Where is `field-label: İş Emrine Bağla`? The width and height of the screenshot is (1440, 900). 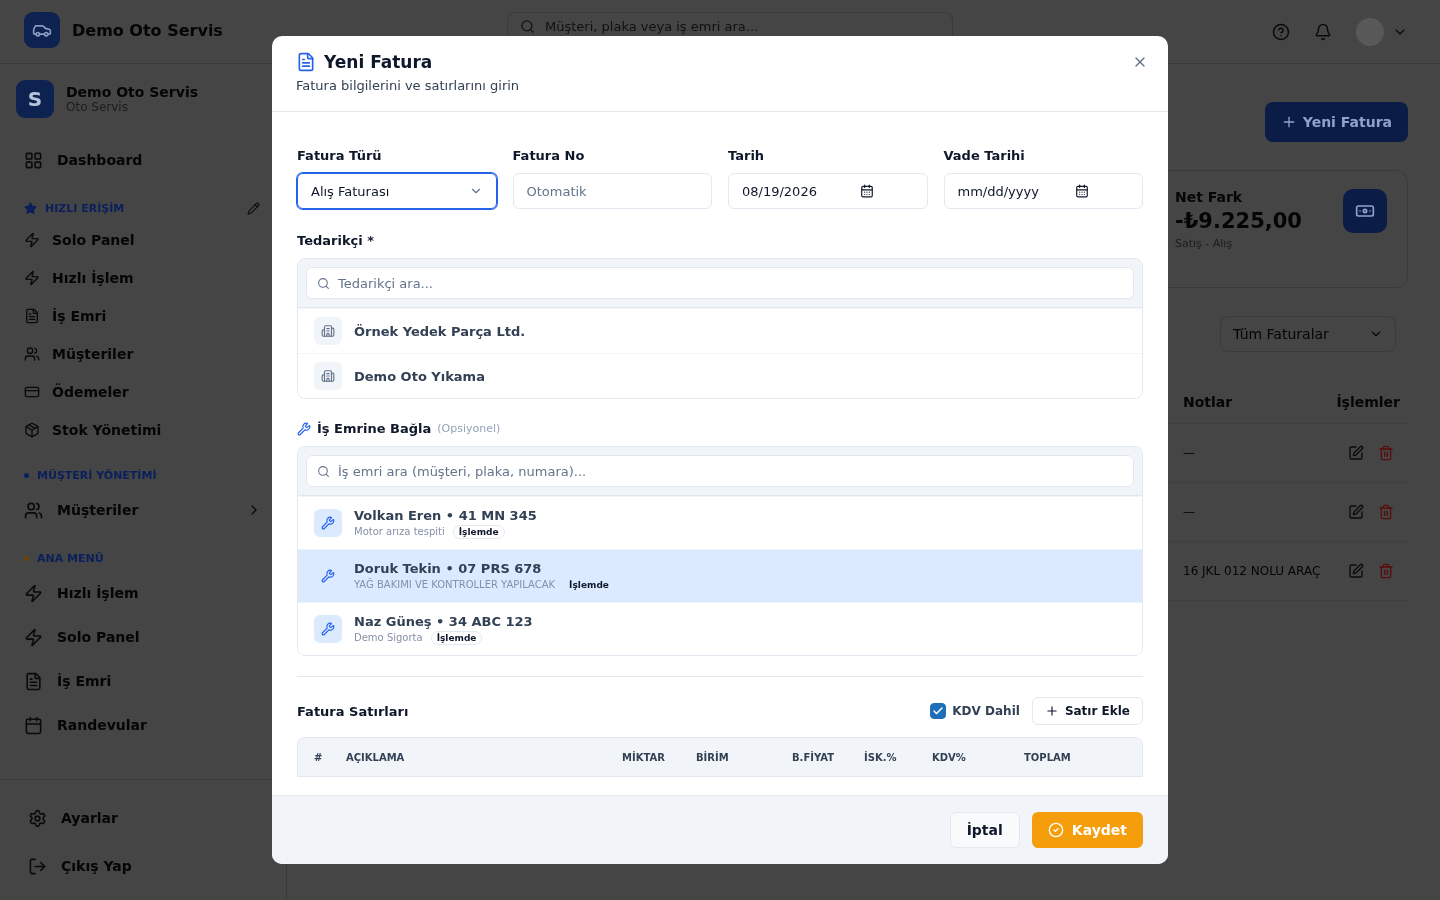
field-label: İş Emrine Bağla is located at coordinates (374, 428).